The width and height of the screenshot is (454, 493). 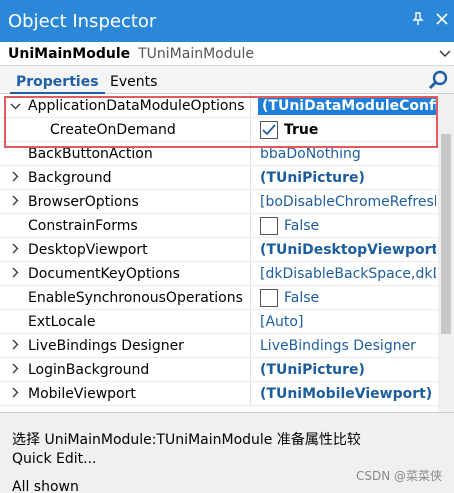 I want to click on property-name: MobileViewport, so click(x=82, y=394).